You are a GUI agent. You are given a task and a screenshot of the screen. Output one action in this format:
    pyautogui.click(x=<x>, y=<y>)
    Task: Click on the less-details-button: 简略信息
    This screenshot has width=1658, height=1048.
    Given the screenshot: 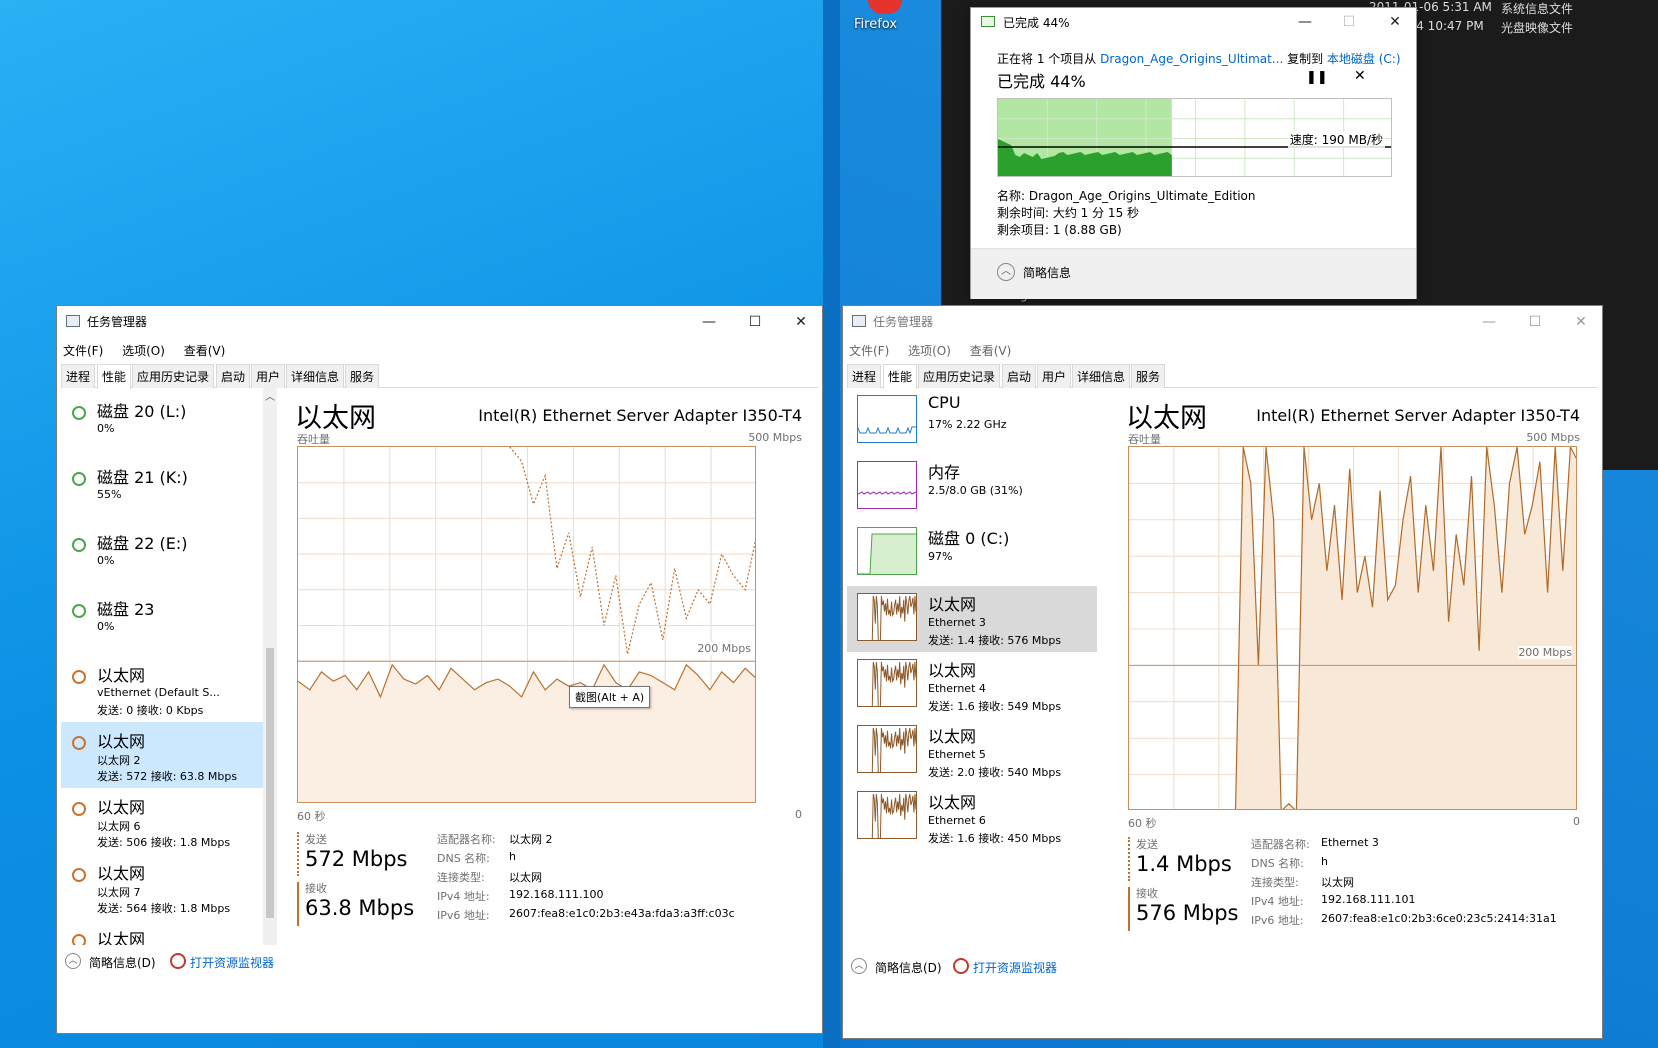 What is the action you would take?
    pyautogui.click(x=1047, y=272)
    